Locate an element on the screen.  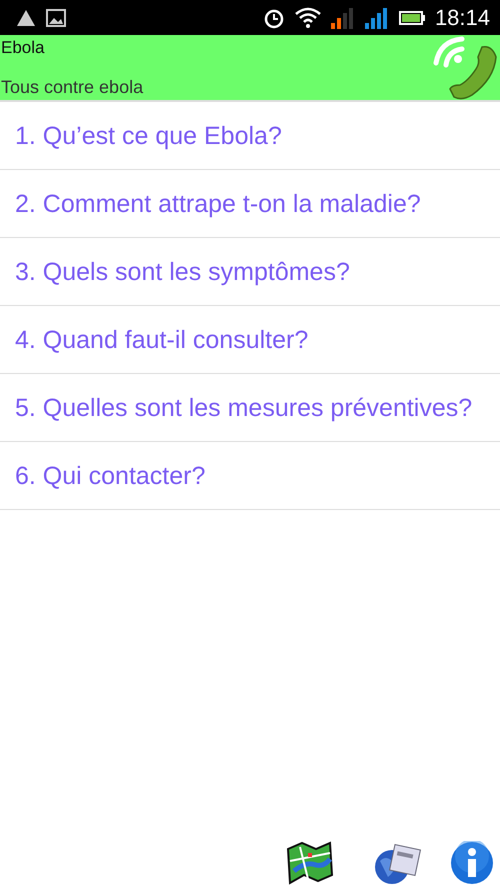
image-icon is located at coordinates (56, 17).